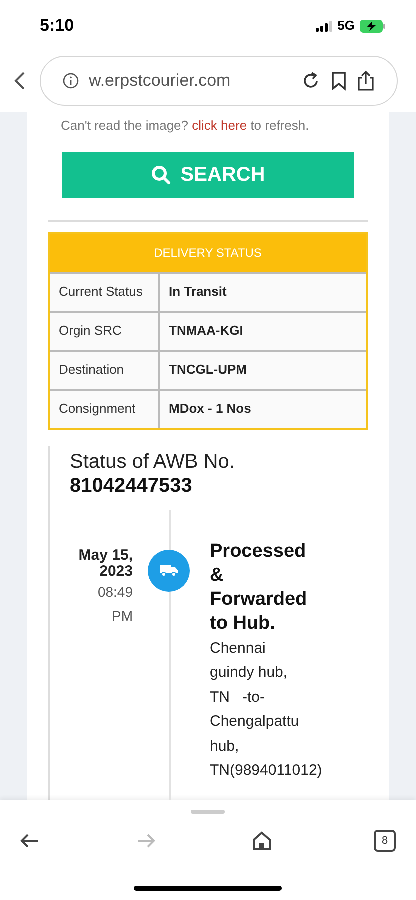 The height and width of the screenshot is (900, 416). What do you see at coordinates (366, 81) in the screenshot?
I see `share-icon` at bounding box center [366, 81].